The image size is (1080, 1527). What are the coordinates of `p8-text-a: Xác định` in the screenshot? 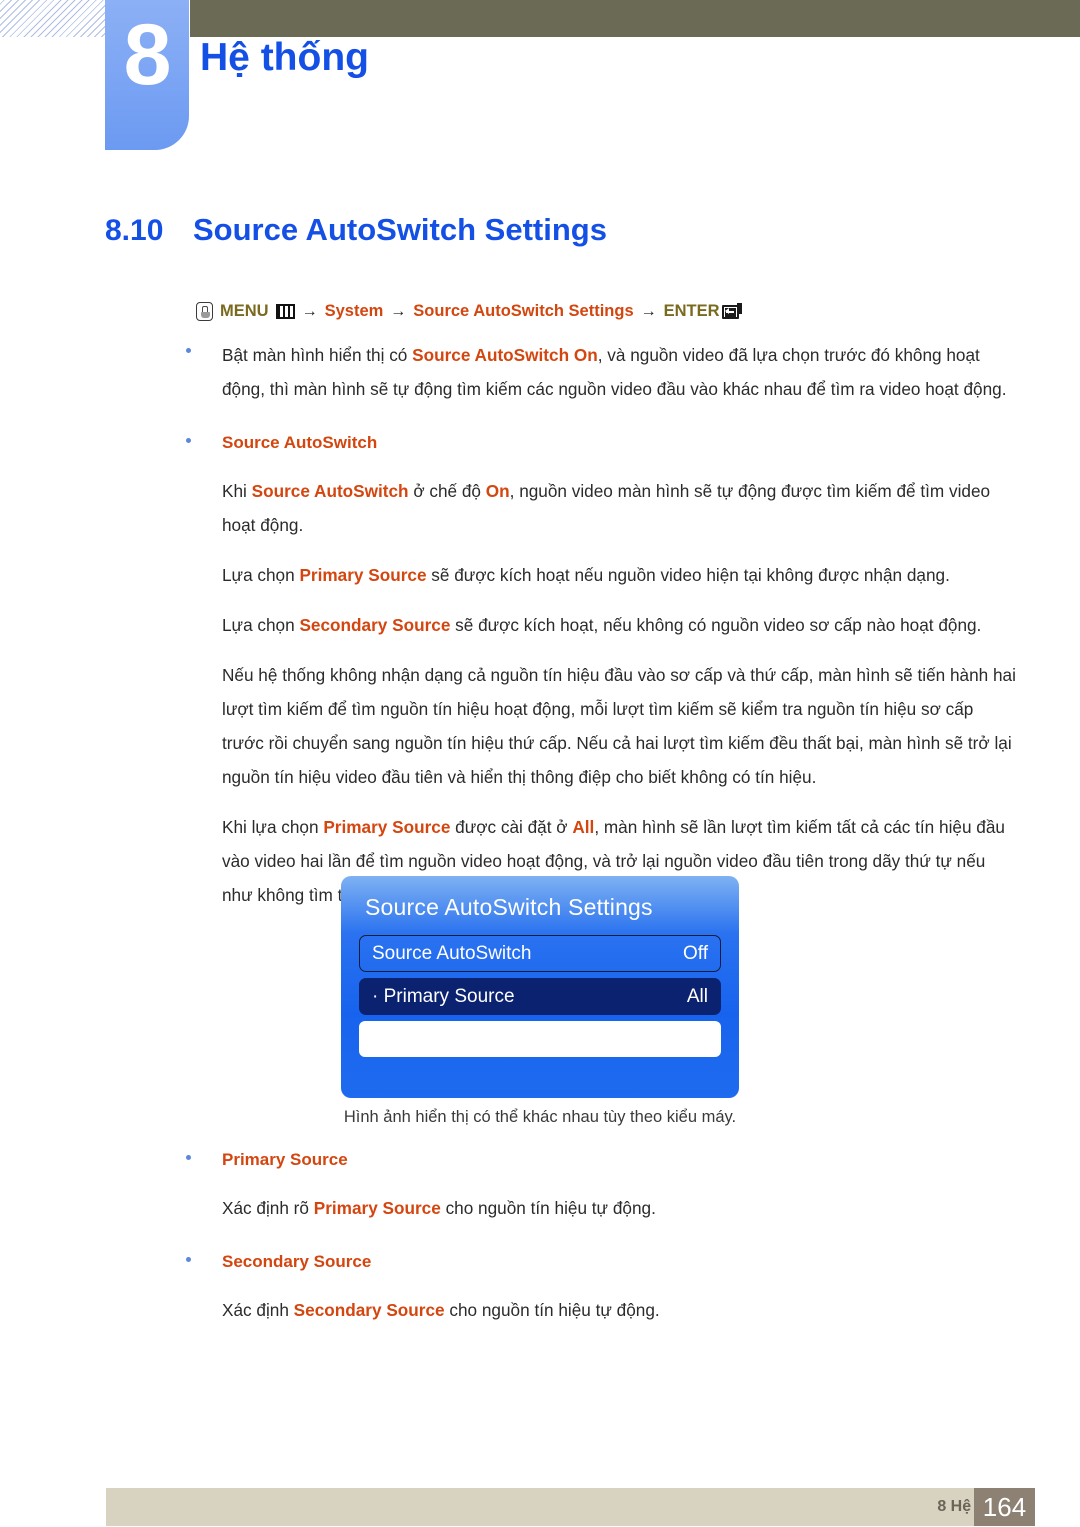 It's located at (258, 1310).